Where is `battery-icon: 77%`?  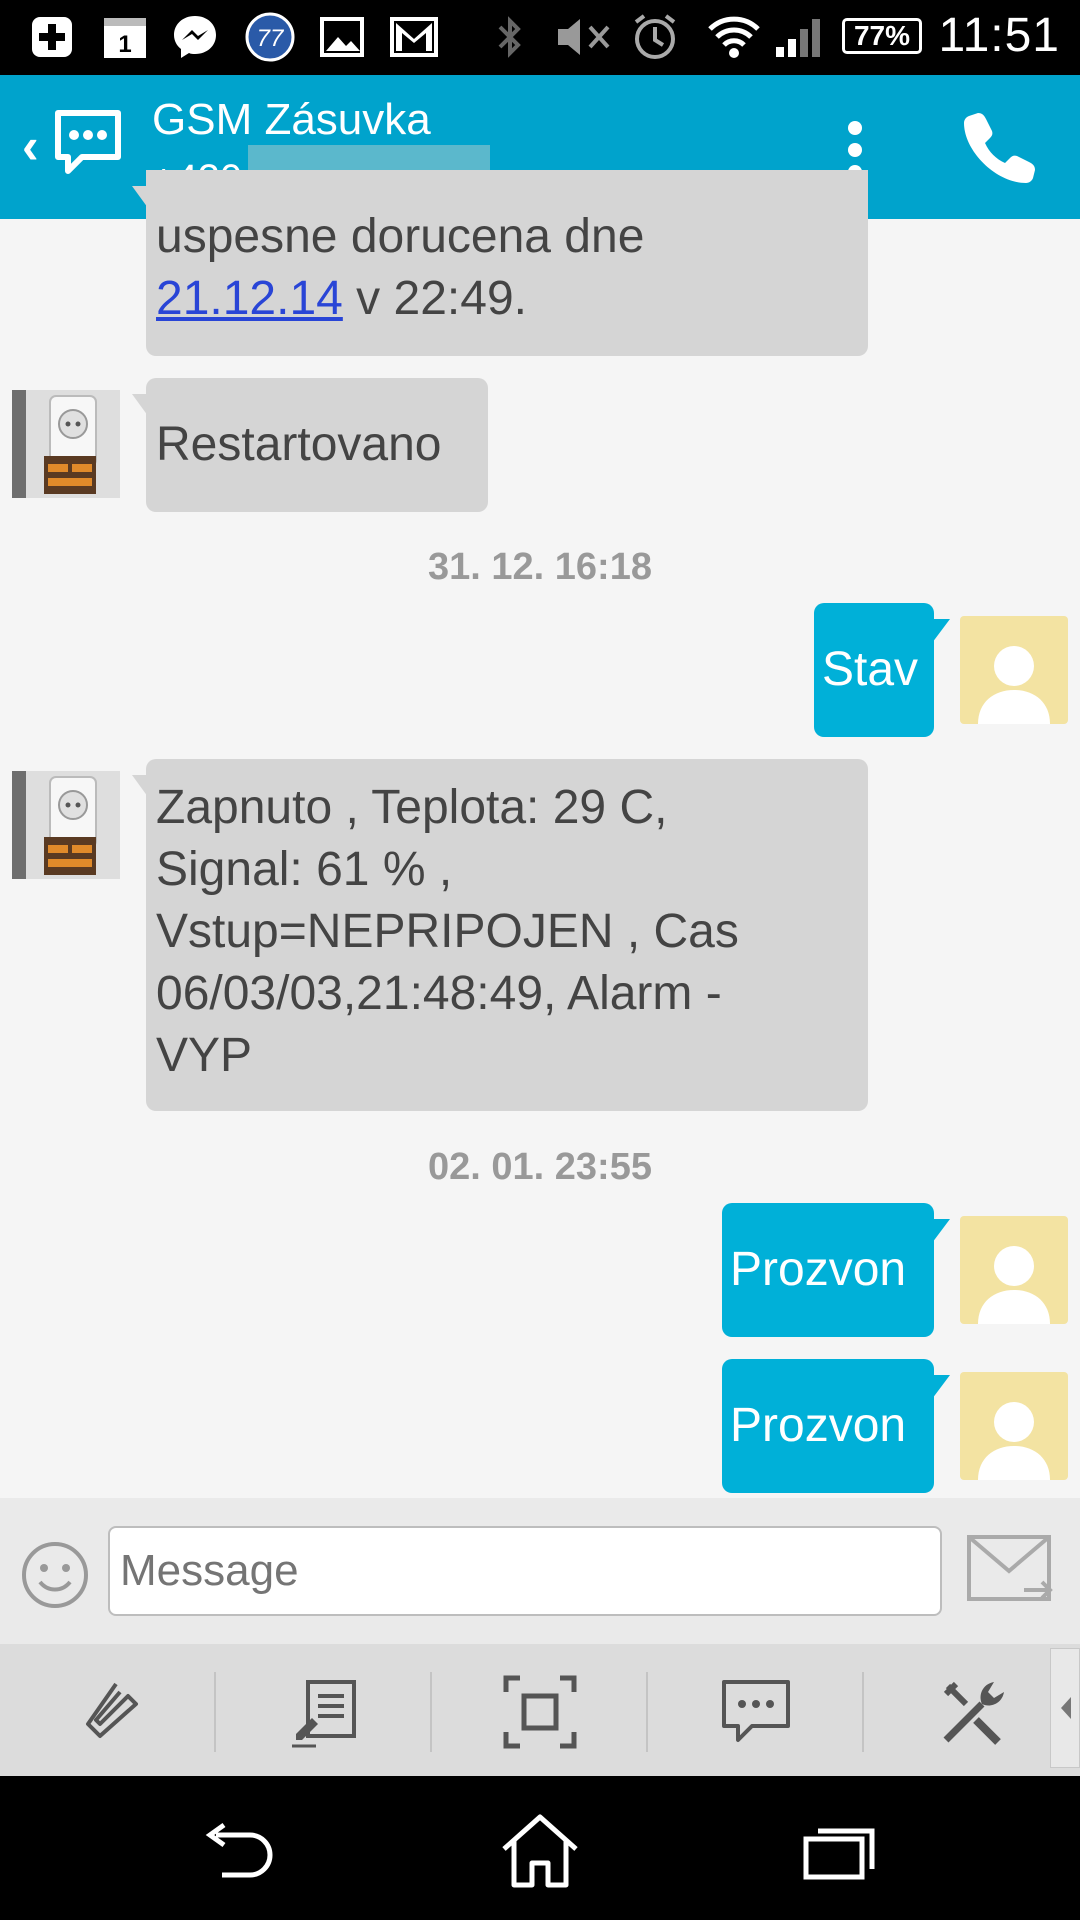
battery-icon: 77% is located at coordinates (882, 36).